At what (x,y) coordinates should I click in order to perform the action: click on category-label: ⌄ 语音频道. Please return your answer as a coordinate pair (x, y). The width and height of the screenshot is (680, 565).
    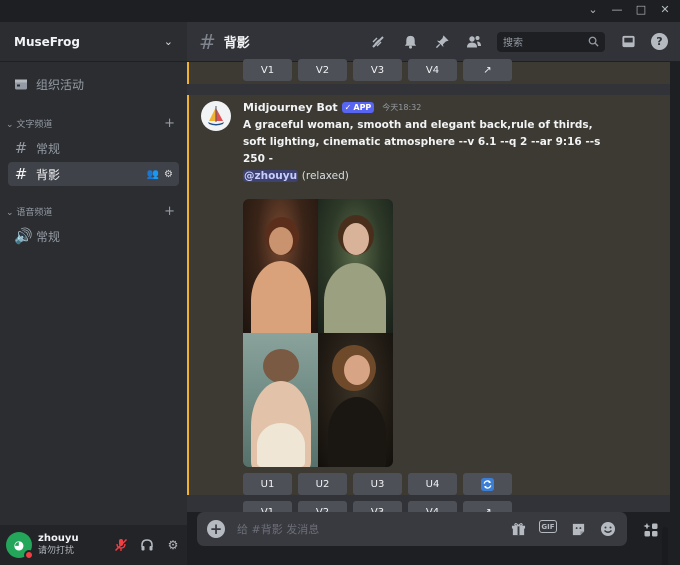
    Looking at the image, I should click on (29, 212).